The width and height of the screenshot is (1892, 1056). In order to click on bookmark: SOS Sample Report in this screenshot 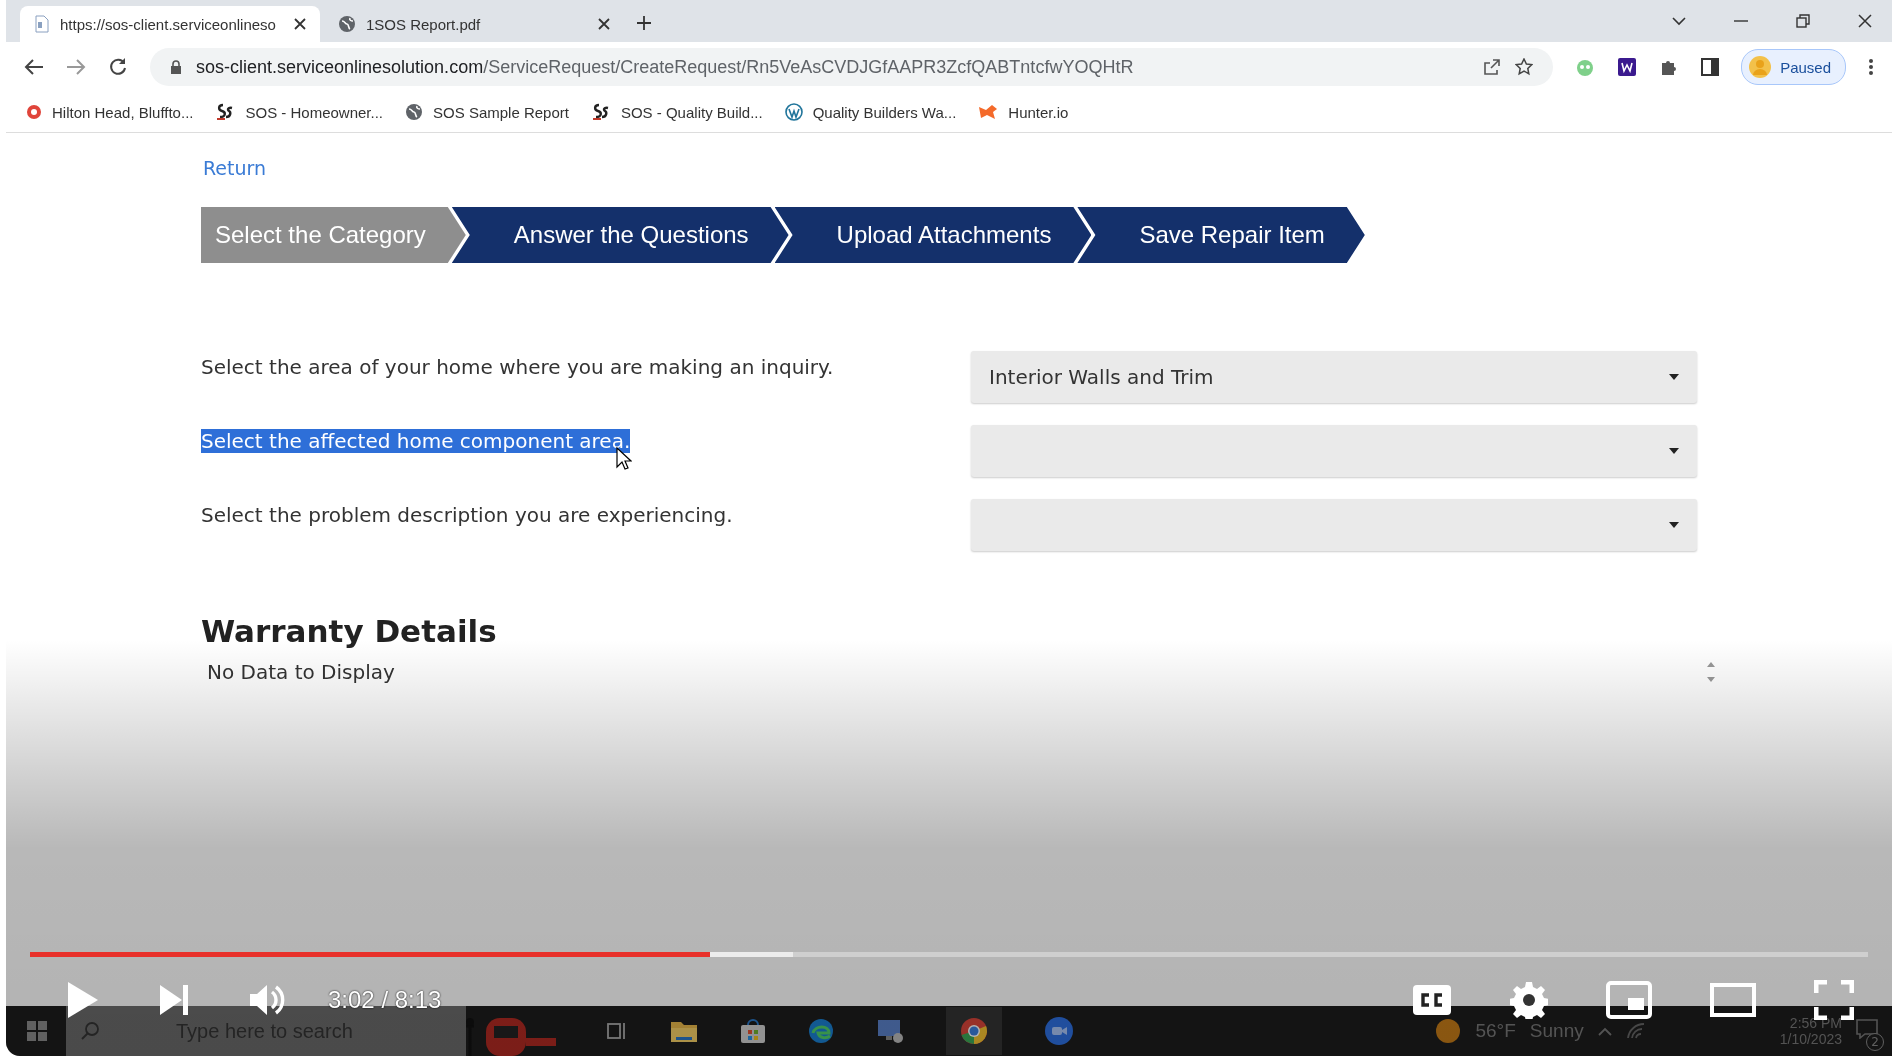, I will do `click(487, 112)`.